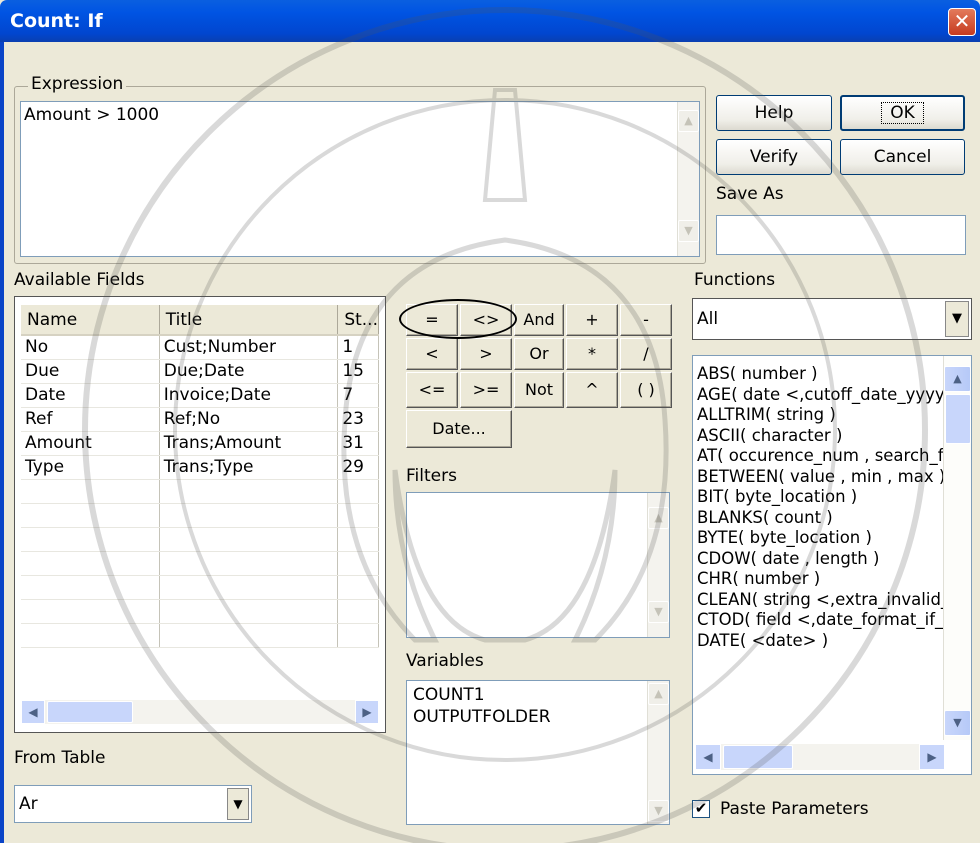 This screenshot has height=843, width=980. I want to click on expression-value: Amount > 1000, so click(92, 115).